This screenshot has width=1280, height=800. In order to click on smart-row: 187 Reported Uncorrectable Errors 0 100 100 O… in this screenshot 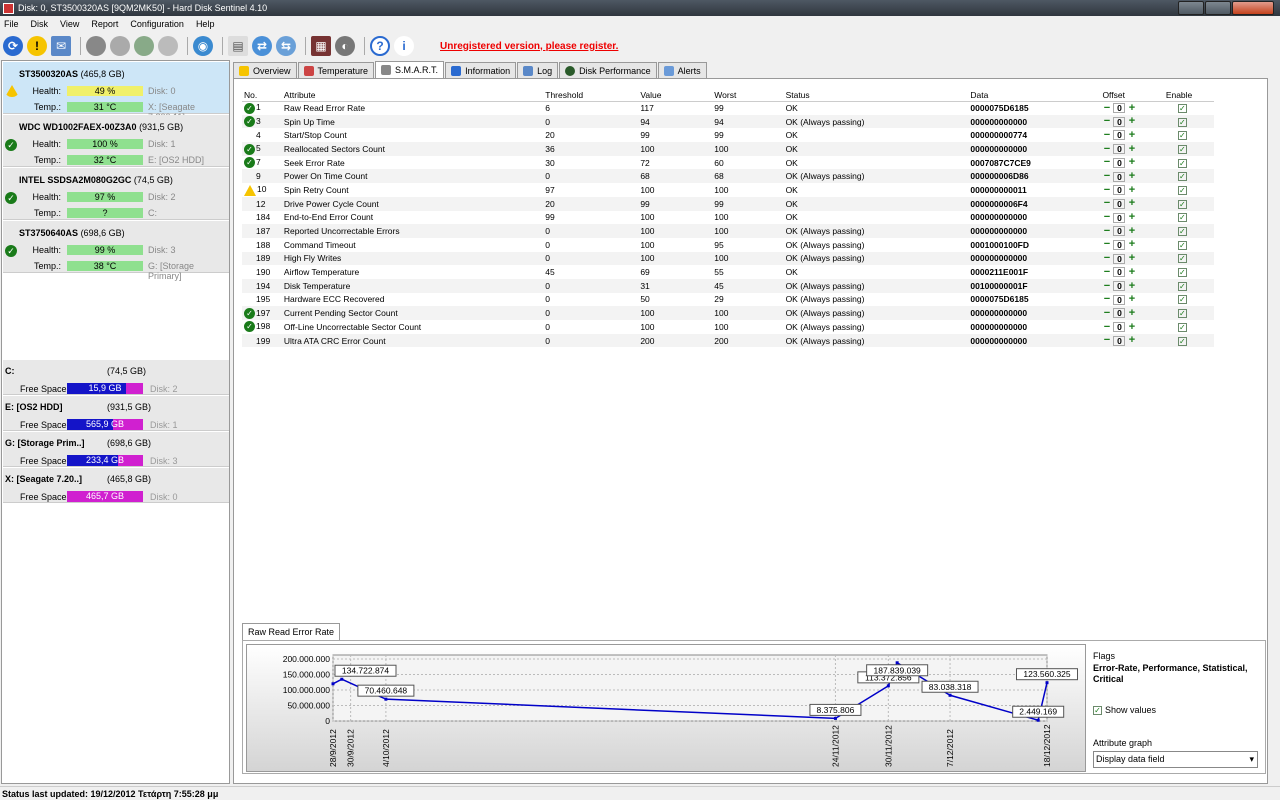, I will do `click(728, 231)`.